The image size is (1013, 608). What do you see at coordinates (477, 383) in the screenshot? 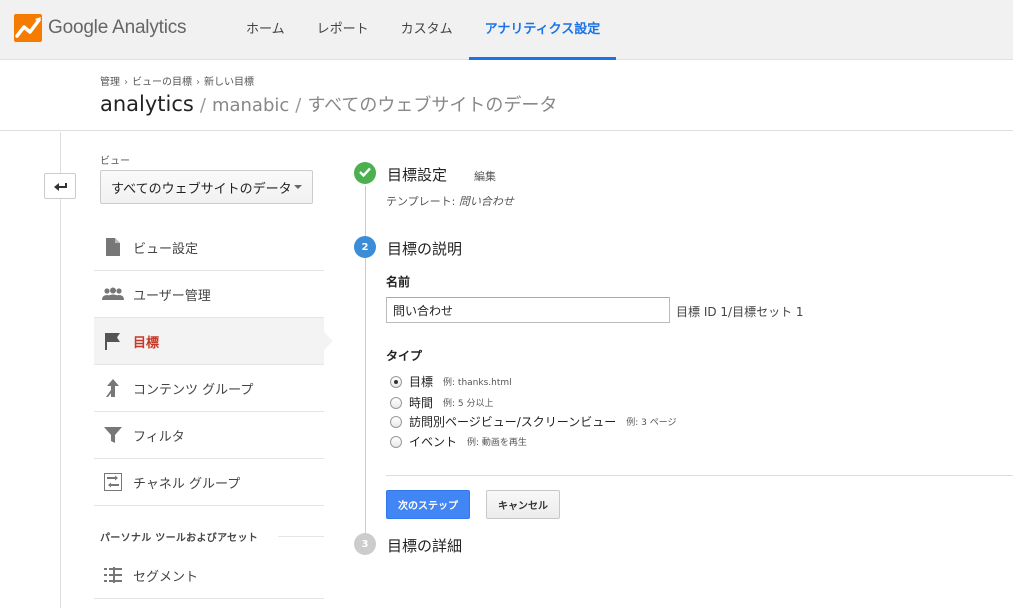
I see `type-option-example: 例: thanks.html` at bounding box center [477, 383].